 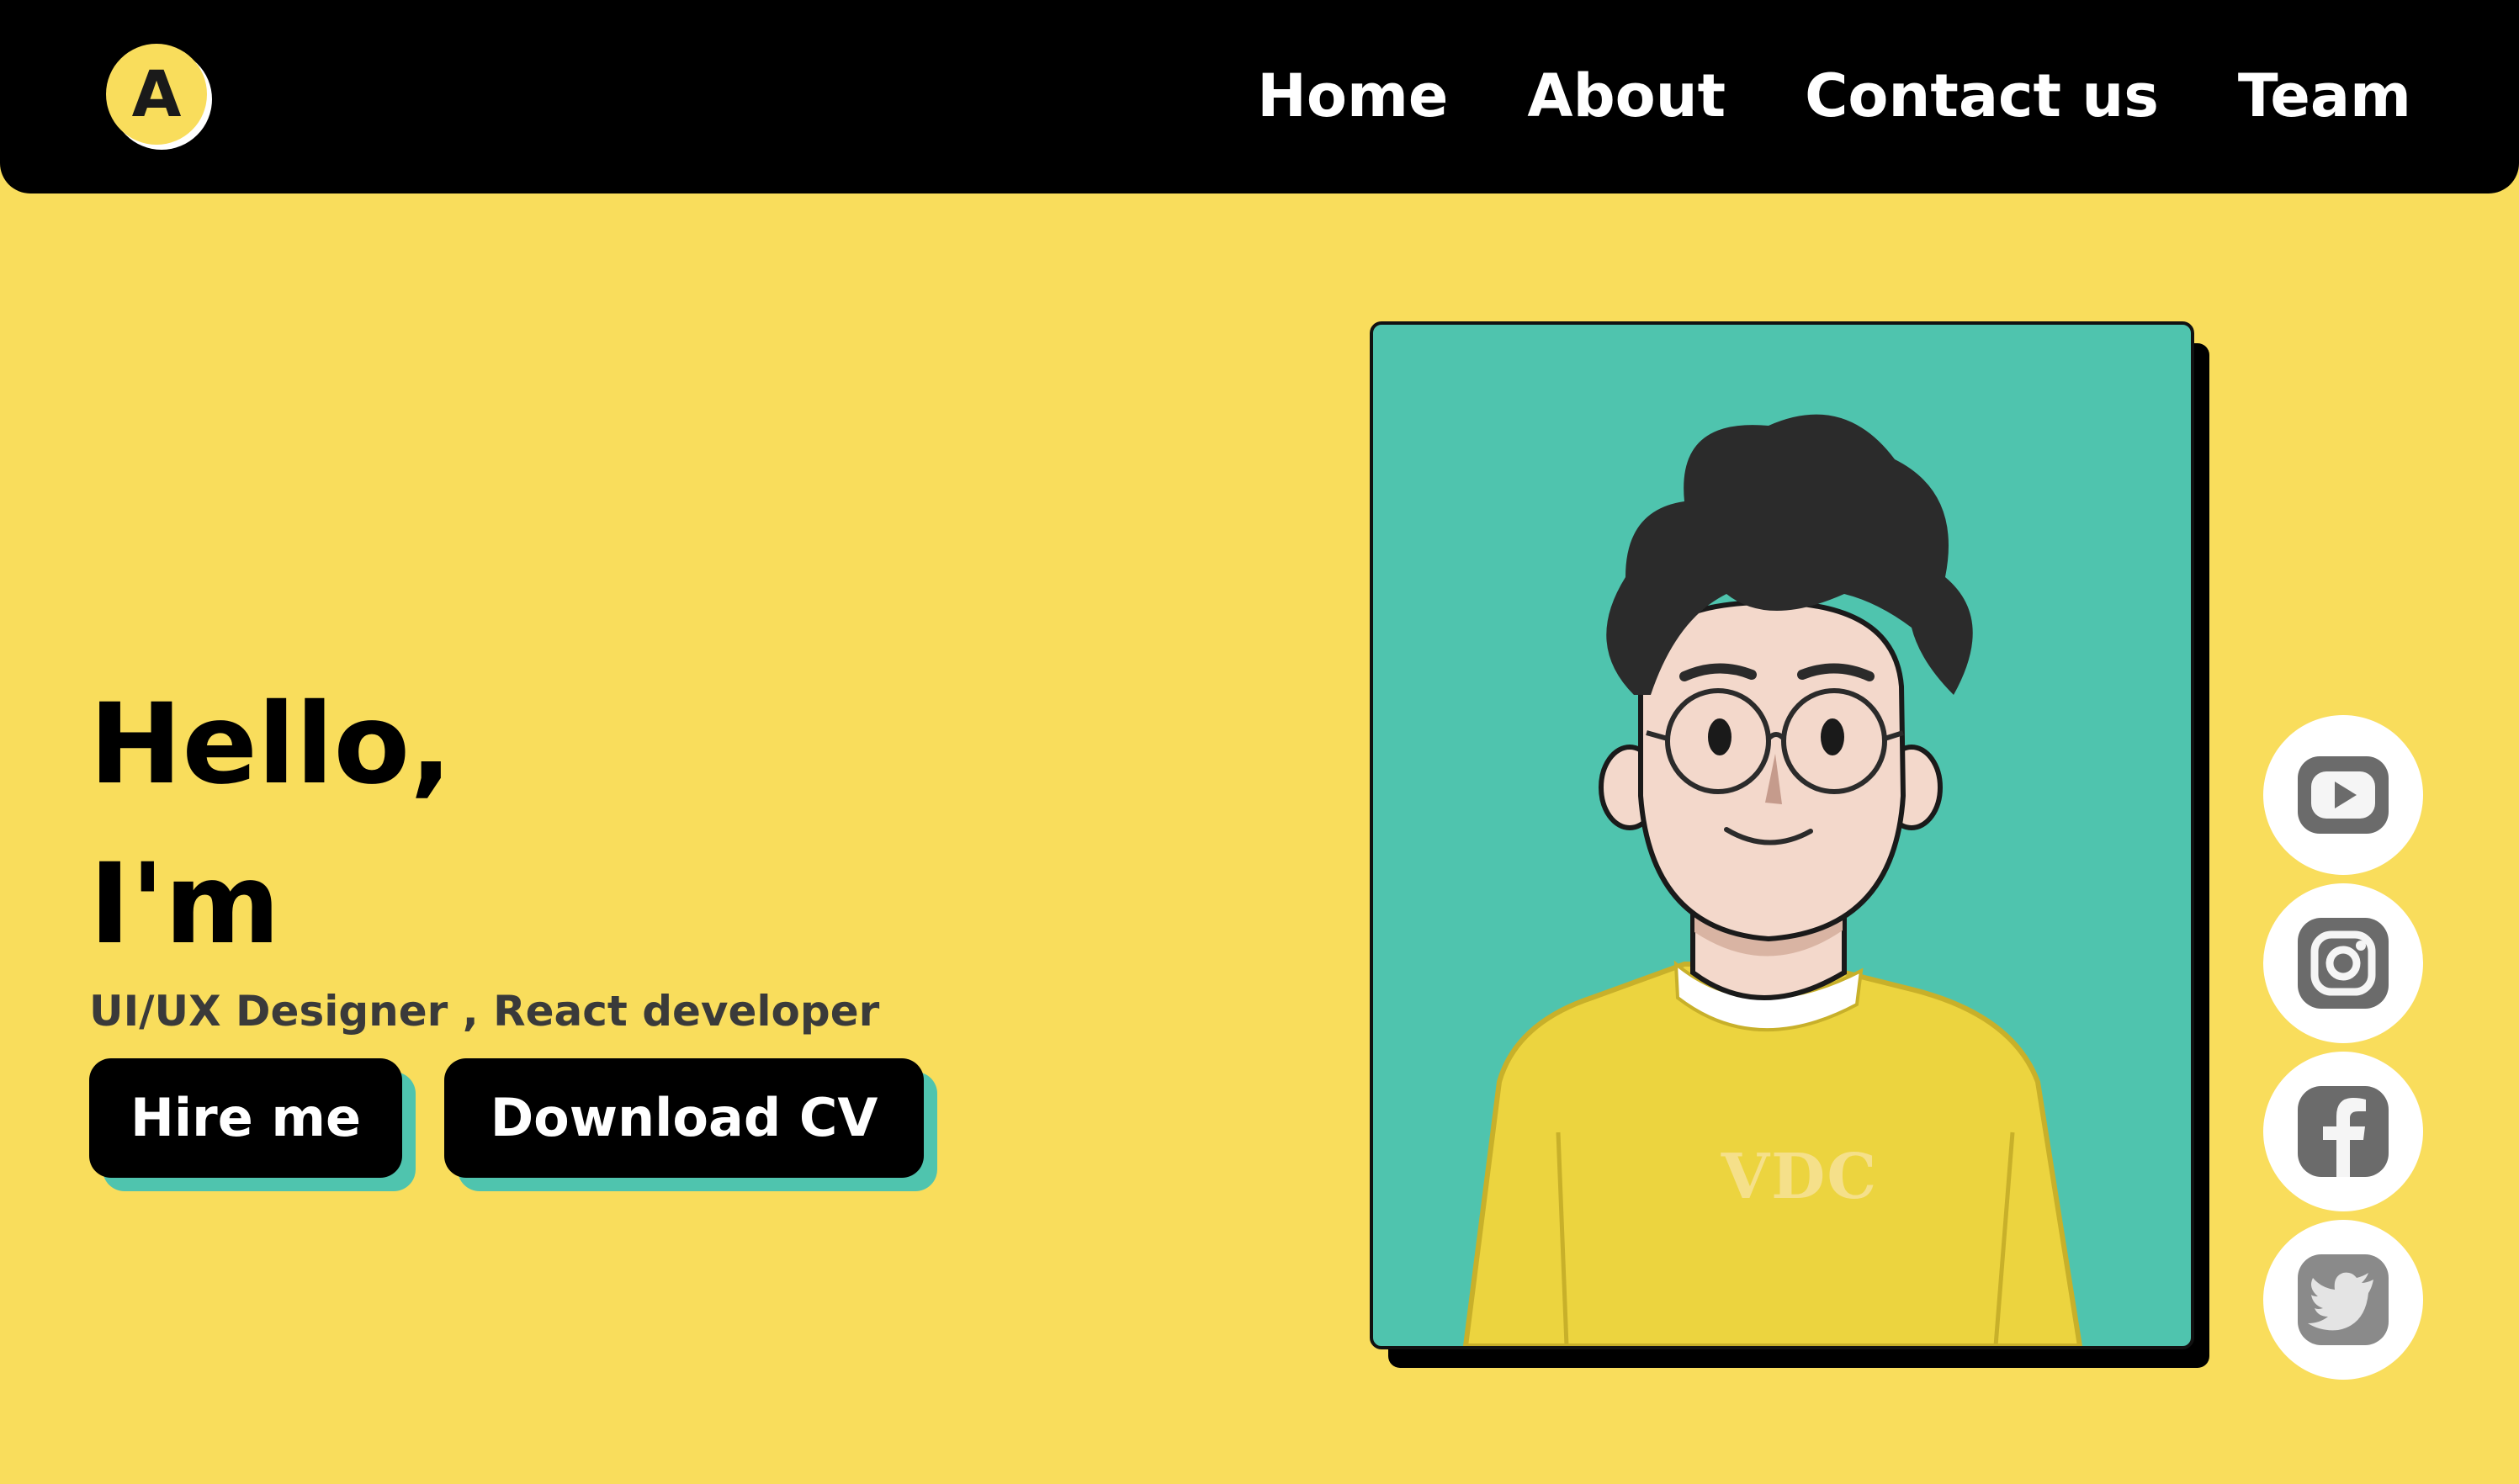 I want to click on greeting-line-2: I'm, so click(x=185, y=904).